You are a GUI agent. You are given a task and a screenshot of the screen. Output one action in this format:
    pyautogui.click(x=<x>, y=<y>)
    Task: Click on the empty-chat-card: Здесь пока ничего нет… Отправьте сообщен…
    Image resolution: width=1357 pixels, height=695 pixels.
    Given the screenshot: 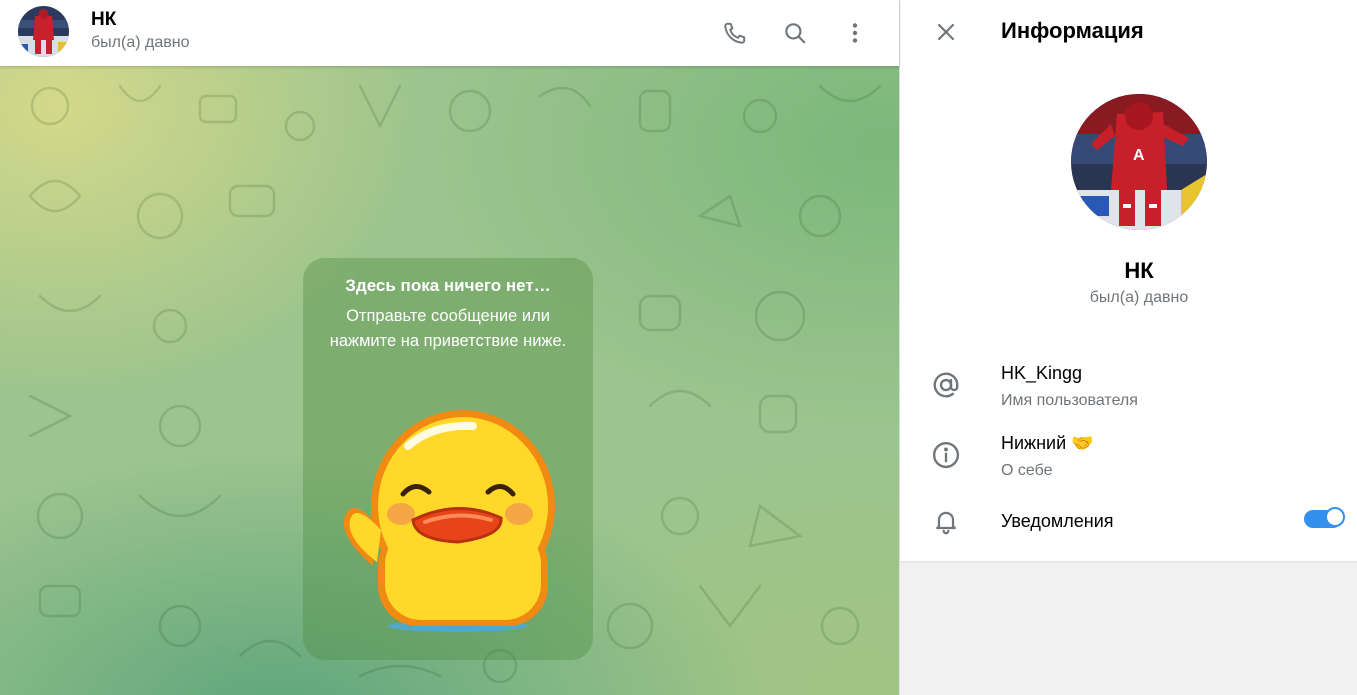 What is the action you would take?
    pyautogui.click(x=448, y=459)
    